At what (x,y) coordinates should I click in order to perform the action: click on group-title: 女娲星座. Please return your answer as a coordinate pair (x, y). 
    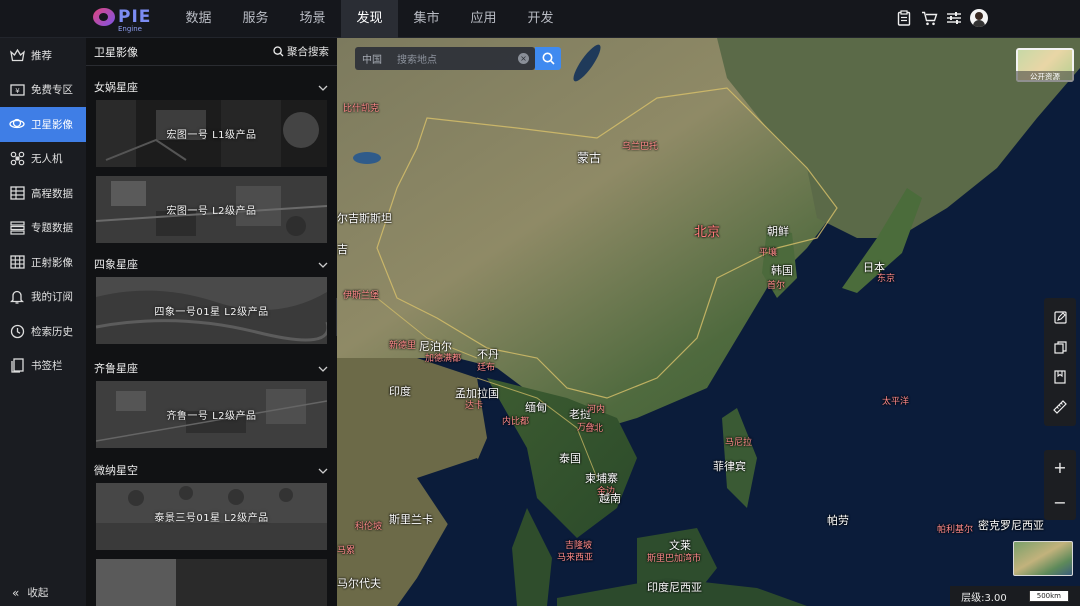
    Looking at the image, I should click on (116, 87).